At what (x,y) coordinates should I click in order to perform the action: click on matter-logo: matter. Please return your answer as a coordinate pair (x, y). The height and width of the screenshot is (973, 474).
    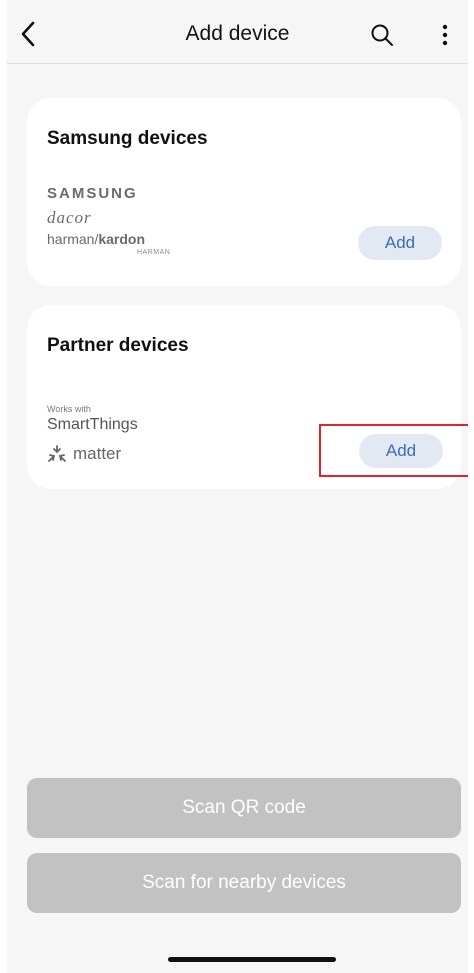
    Looking at the image, I should click on (84, 454).